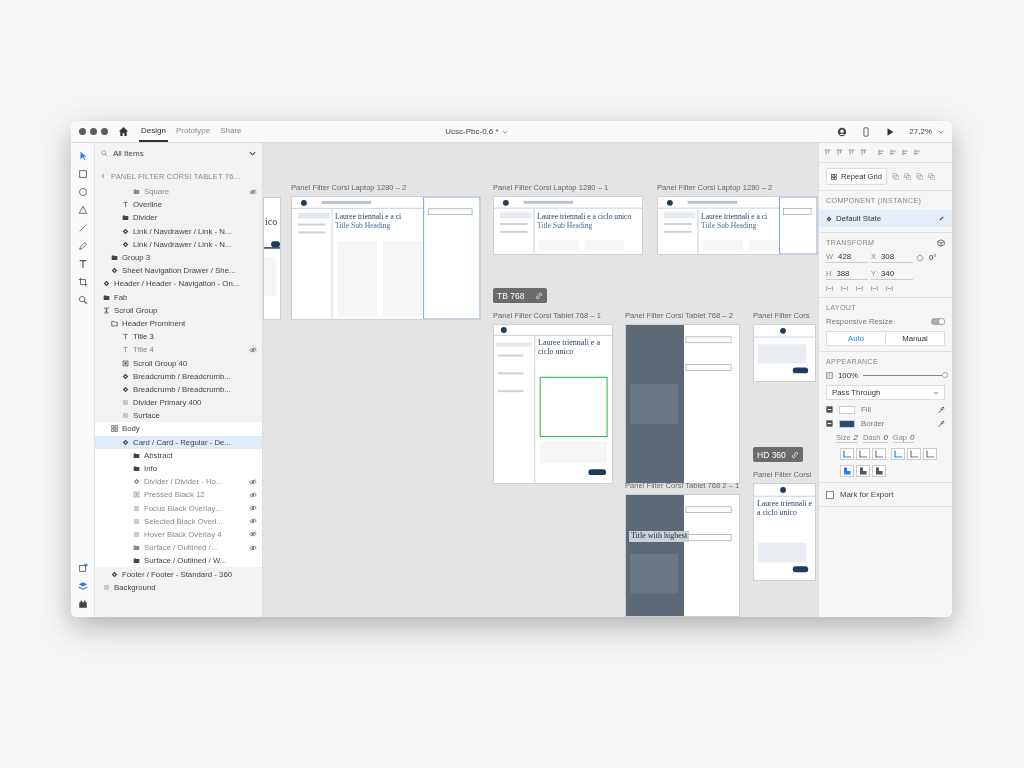 The height and width of the screenshot is (768, 1024). I want to click on mode-tab: Share, so click(231, 131).